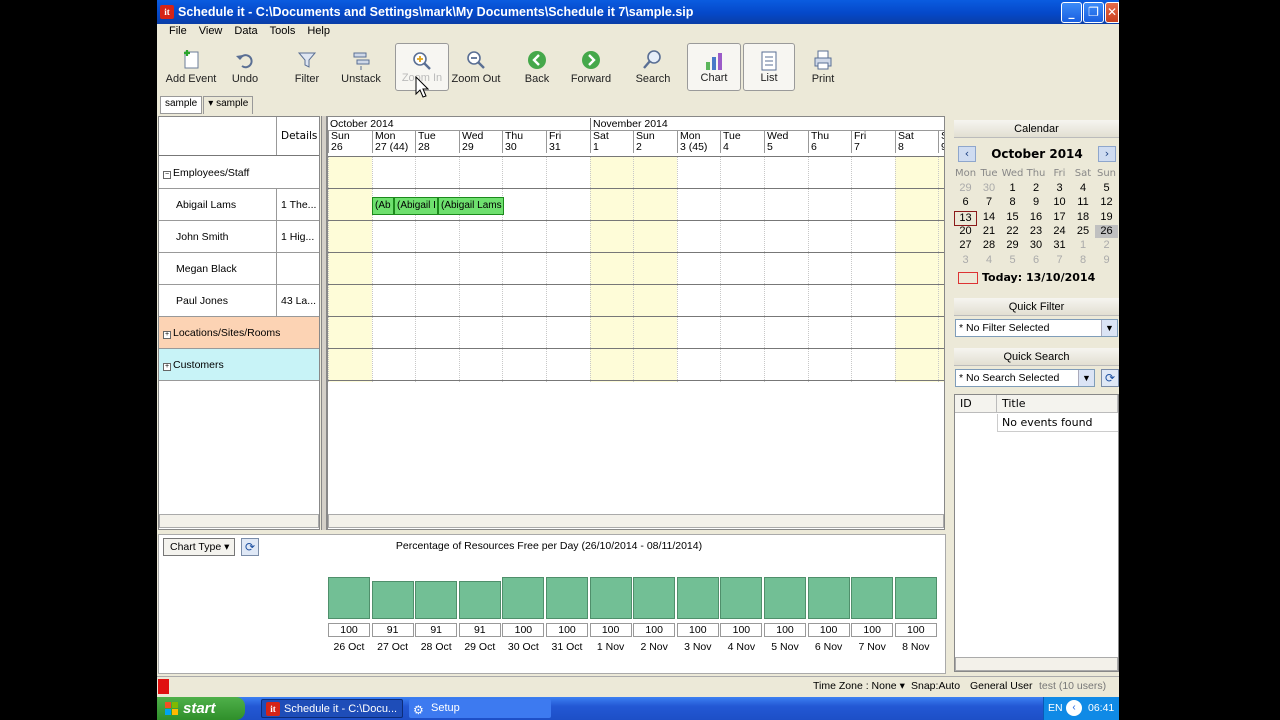  What do you see at coordinates (239, 173) in the screenshot?
I see `group-employees: − Employees/Staff` at bounding box center [239, 173].